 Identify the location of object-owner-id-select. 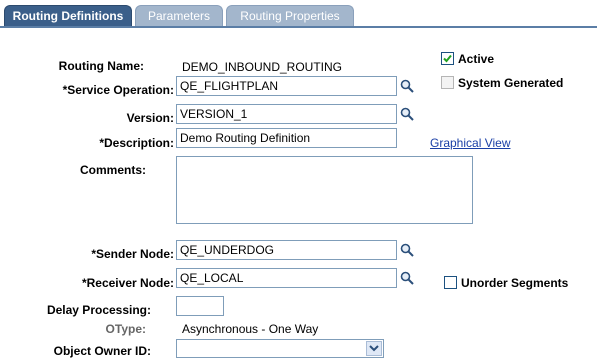
(280, 348).